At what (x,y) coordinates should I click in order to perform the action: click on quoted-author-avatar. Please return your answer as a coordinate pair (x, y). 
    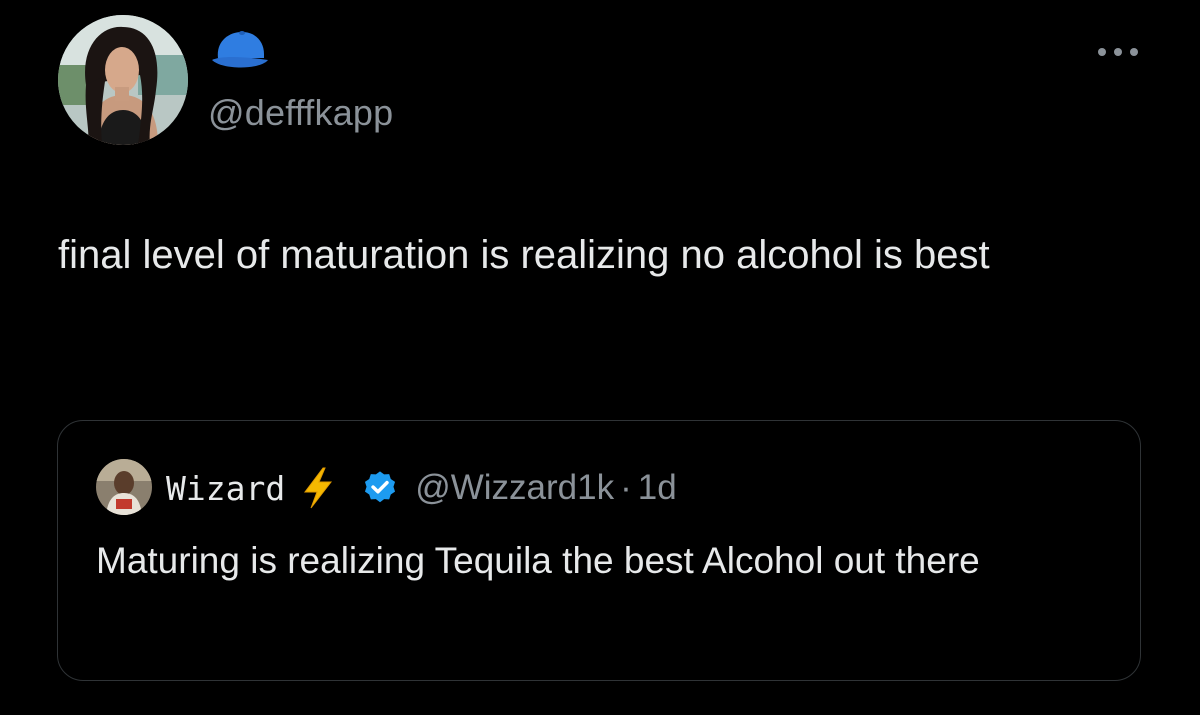
    Looking at the image, I should click on (124, 487).